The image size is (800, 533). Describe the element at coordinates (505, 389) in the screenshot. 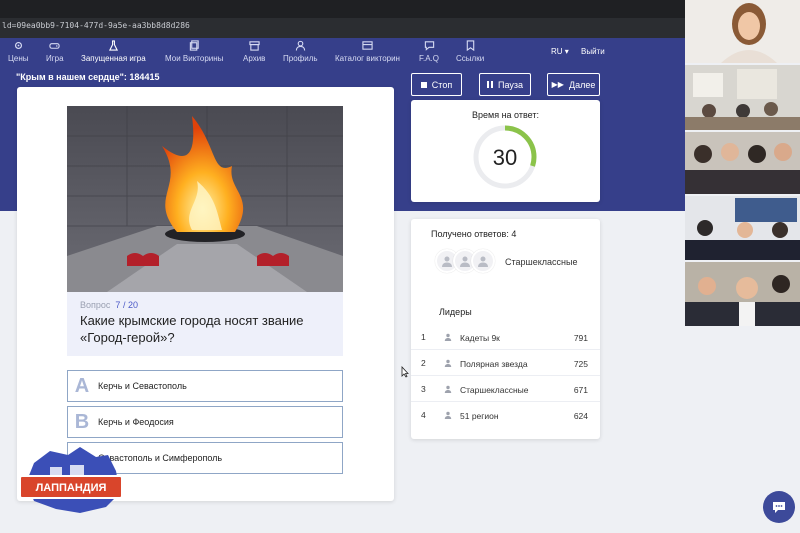

I see `leader-row: 3 Старшеклассные 671` at that location.